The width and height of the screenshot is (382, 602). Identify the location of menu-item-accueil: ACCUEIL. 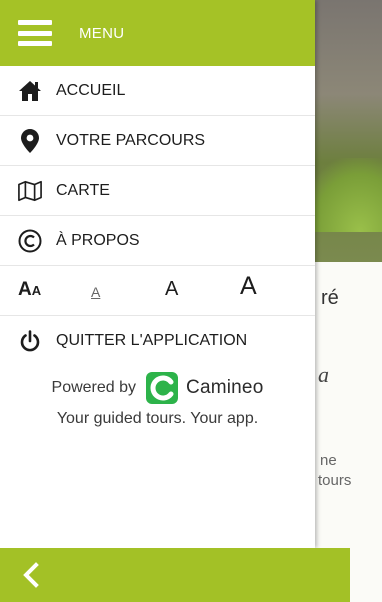
(157, 91).